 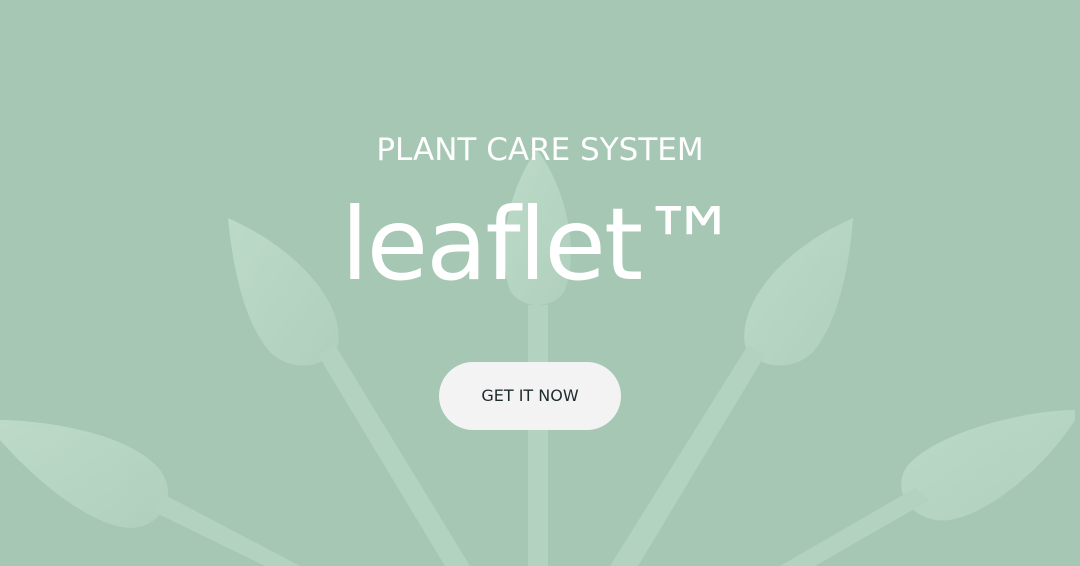 What do you see at coordinates (540, 150) in the screenshot?
I see `hero-subtitle: PLANT CARE SYSTEM` at bounding box center [540, 150].